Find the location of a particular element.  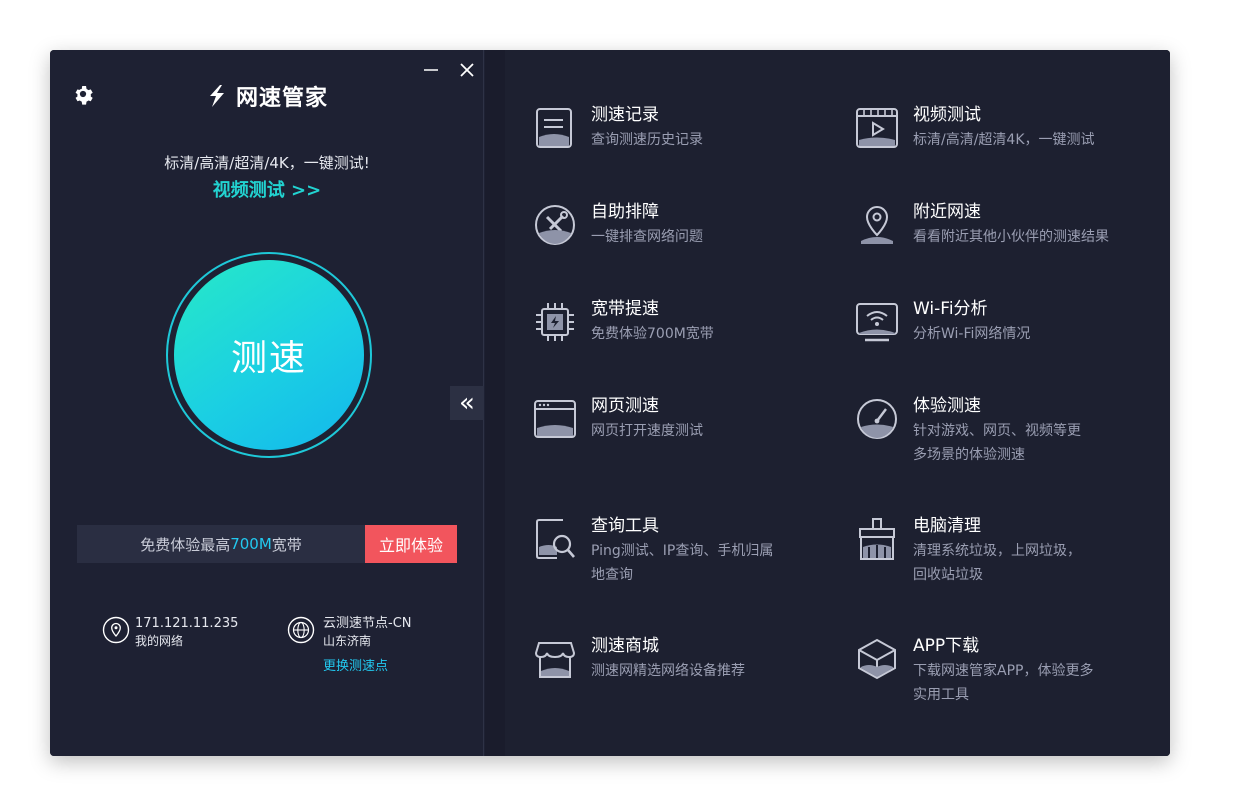

double-chevron-left-icon: « is located at coordinates (467, 403).